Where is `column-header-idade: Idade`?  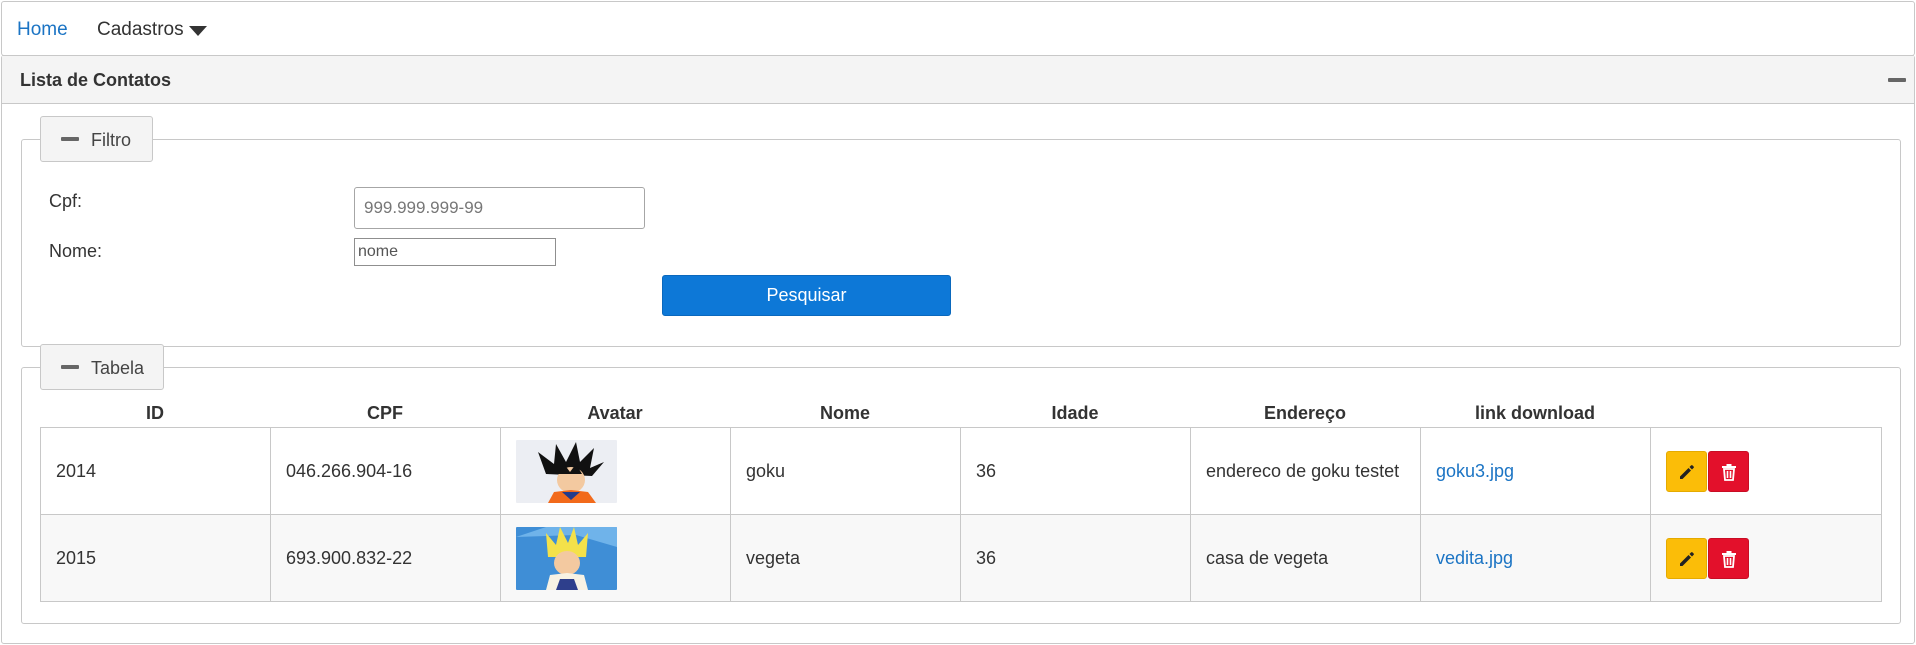
column-header-idade: Idade is located at coordinates (1075, 413).